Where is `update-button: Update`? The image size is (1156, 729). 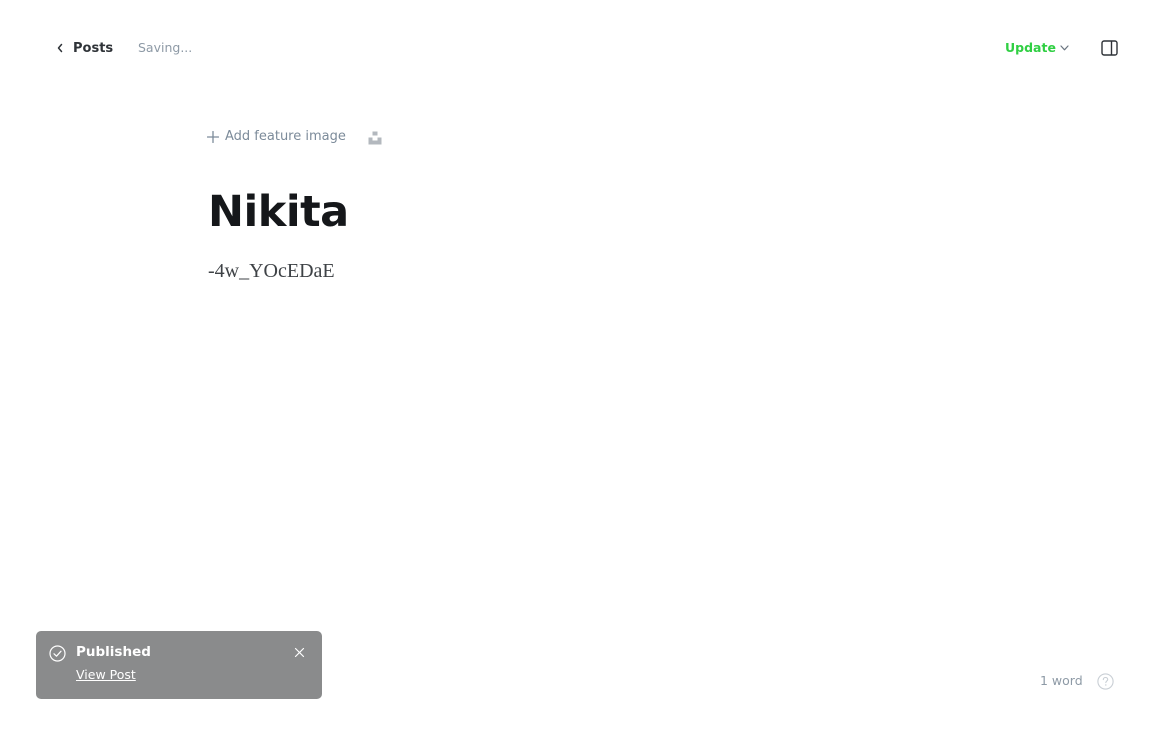 update-button: Update is located at coordinates (1037, 47).